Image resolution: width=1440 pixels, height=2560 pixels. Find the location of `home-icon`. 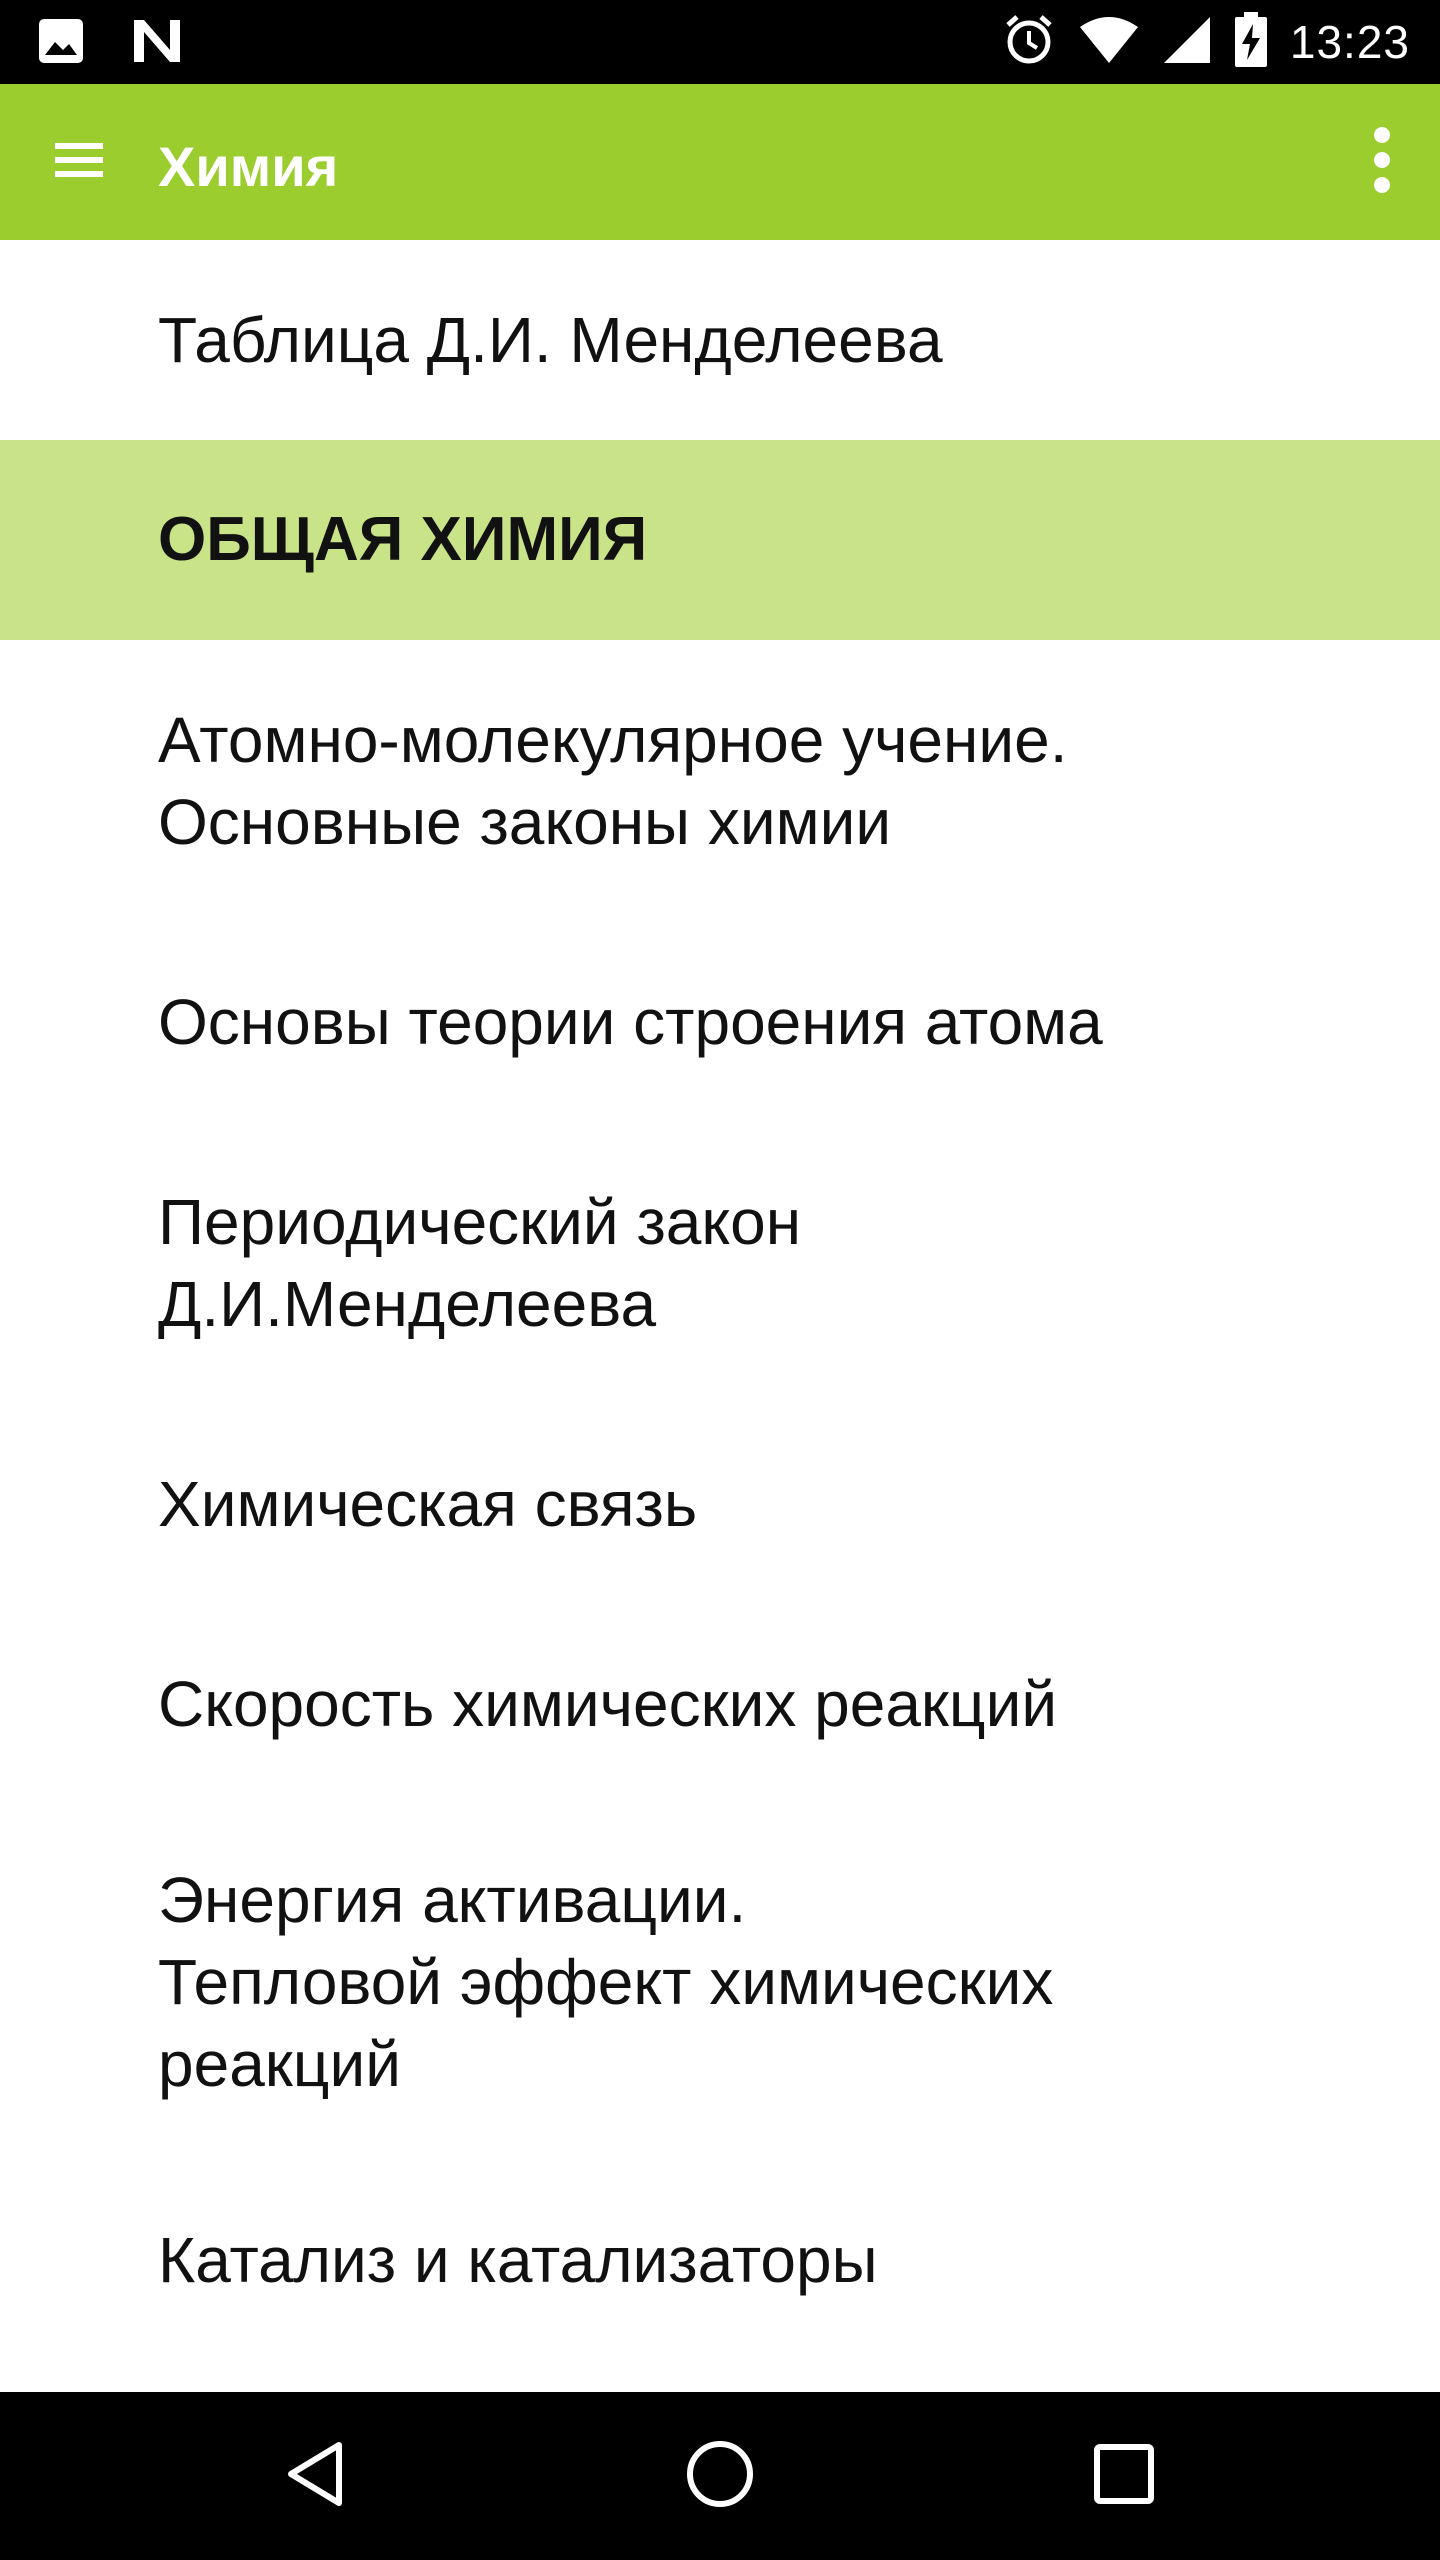

home-icon is located at coordinates (720, 2476).